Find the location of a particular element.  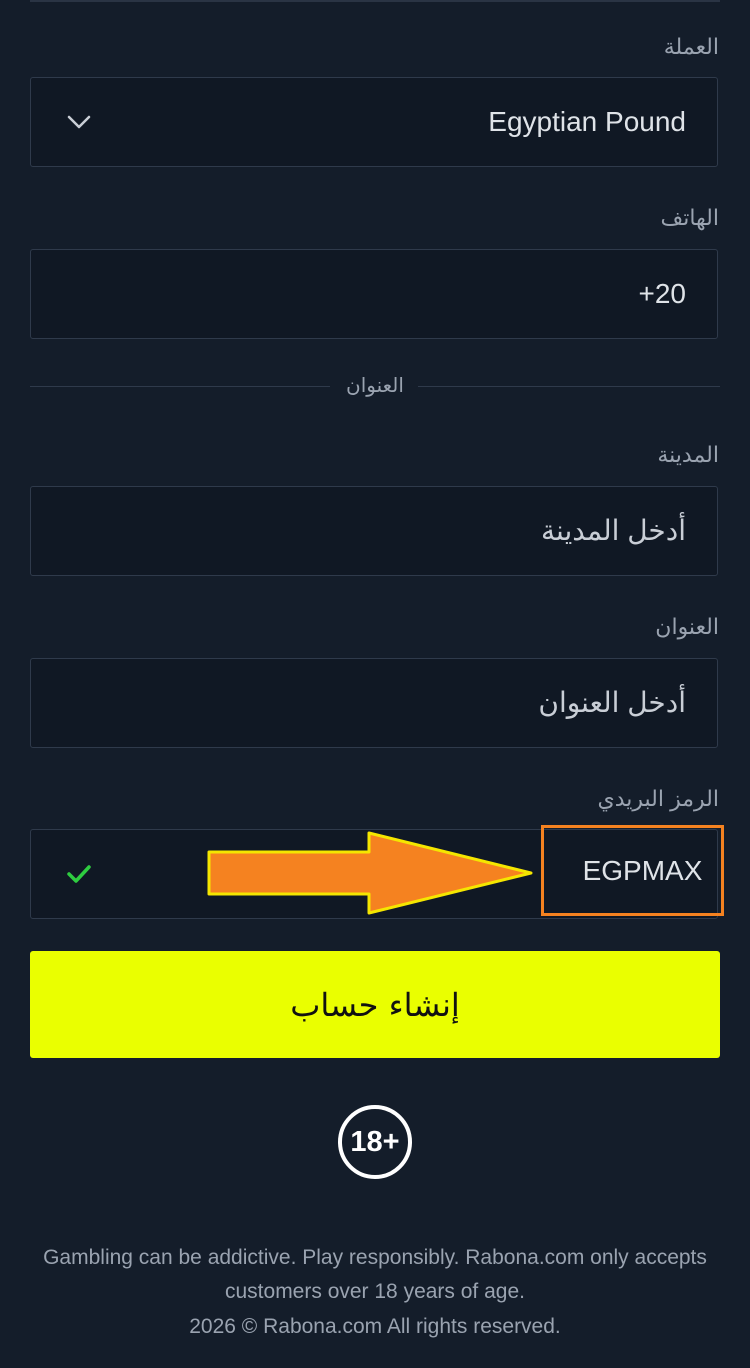

divider-line-right is located at coordinates (569, 386).